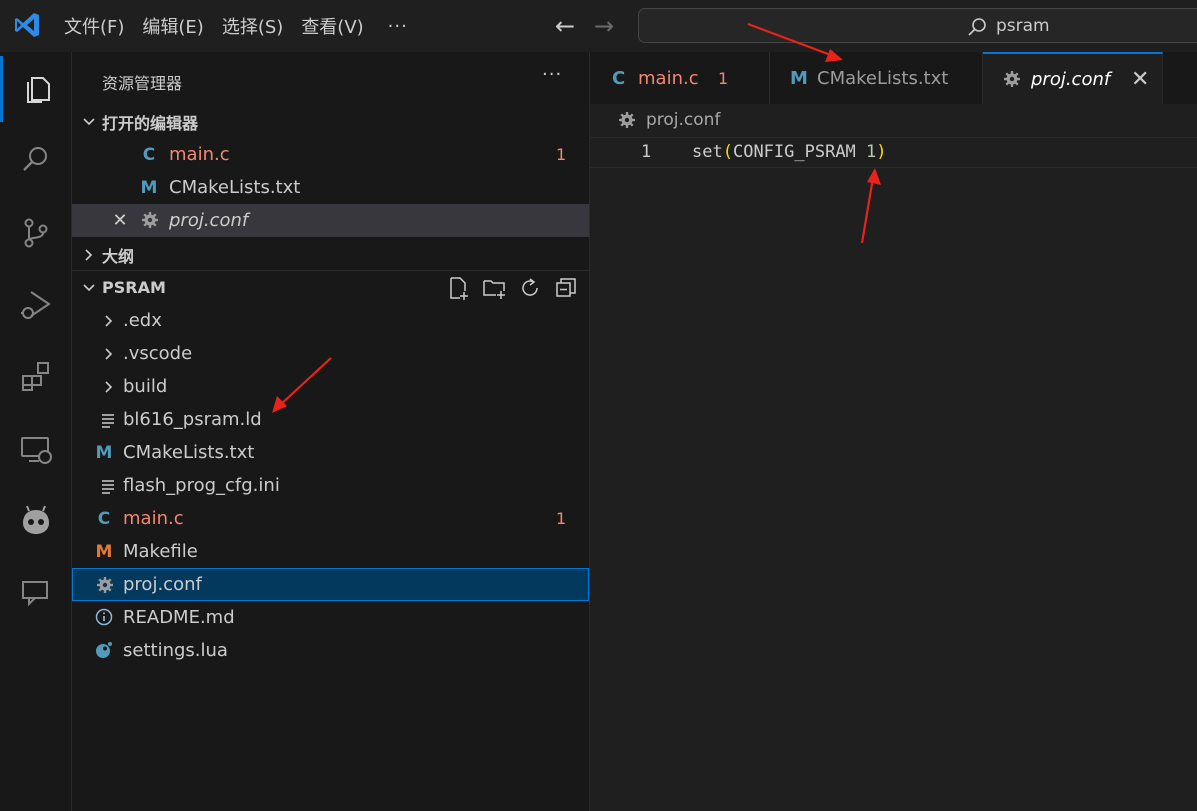 This screenshot has width=1197, height=811. Describe the element at coordinates (552, 74) in the screenshot. I see `sidebar-more-button: ···` at that location.